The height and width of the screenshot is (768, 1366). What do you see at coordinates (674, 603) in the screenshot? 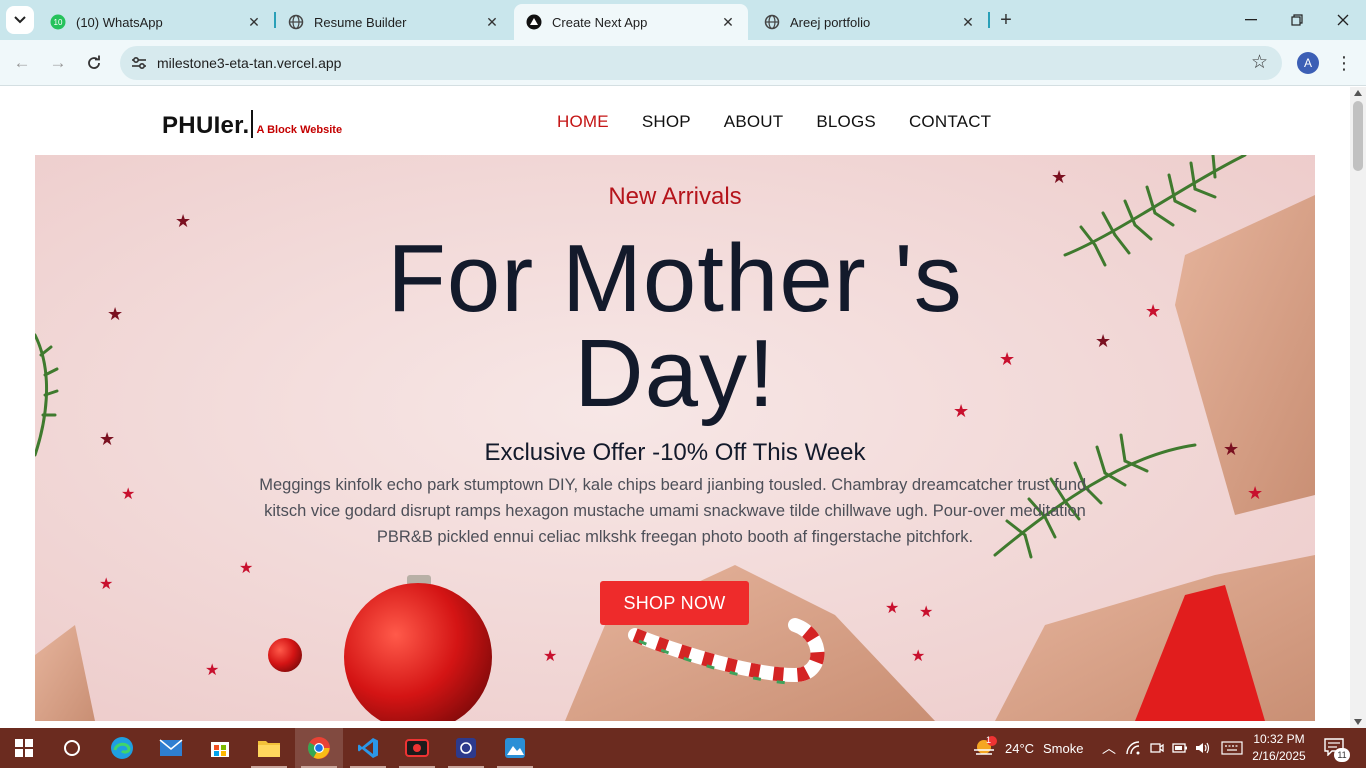
I see `shop-now-button: SHOP NOW` at bounding box center [674, 603].